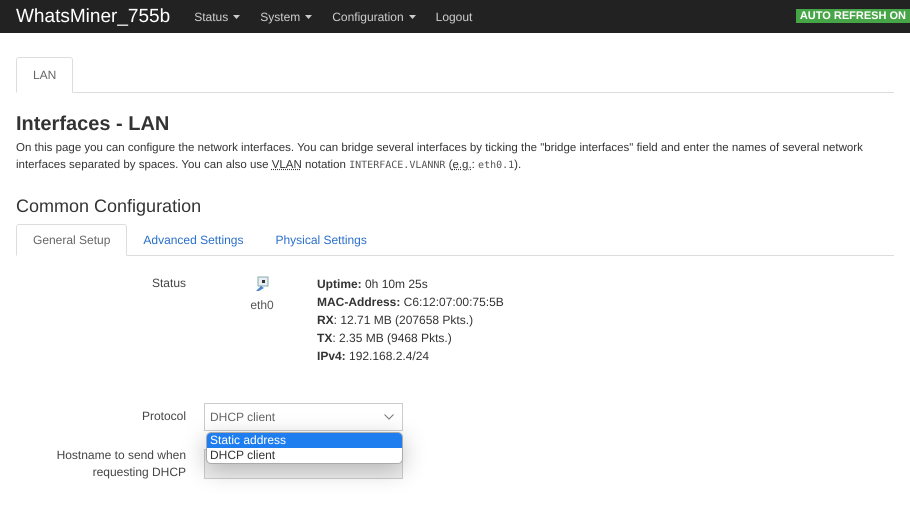 The width and height of the screenshot is (910, 529). I want to click on settings-tab: Physical Settings, so click(321, 240).